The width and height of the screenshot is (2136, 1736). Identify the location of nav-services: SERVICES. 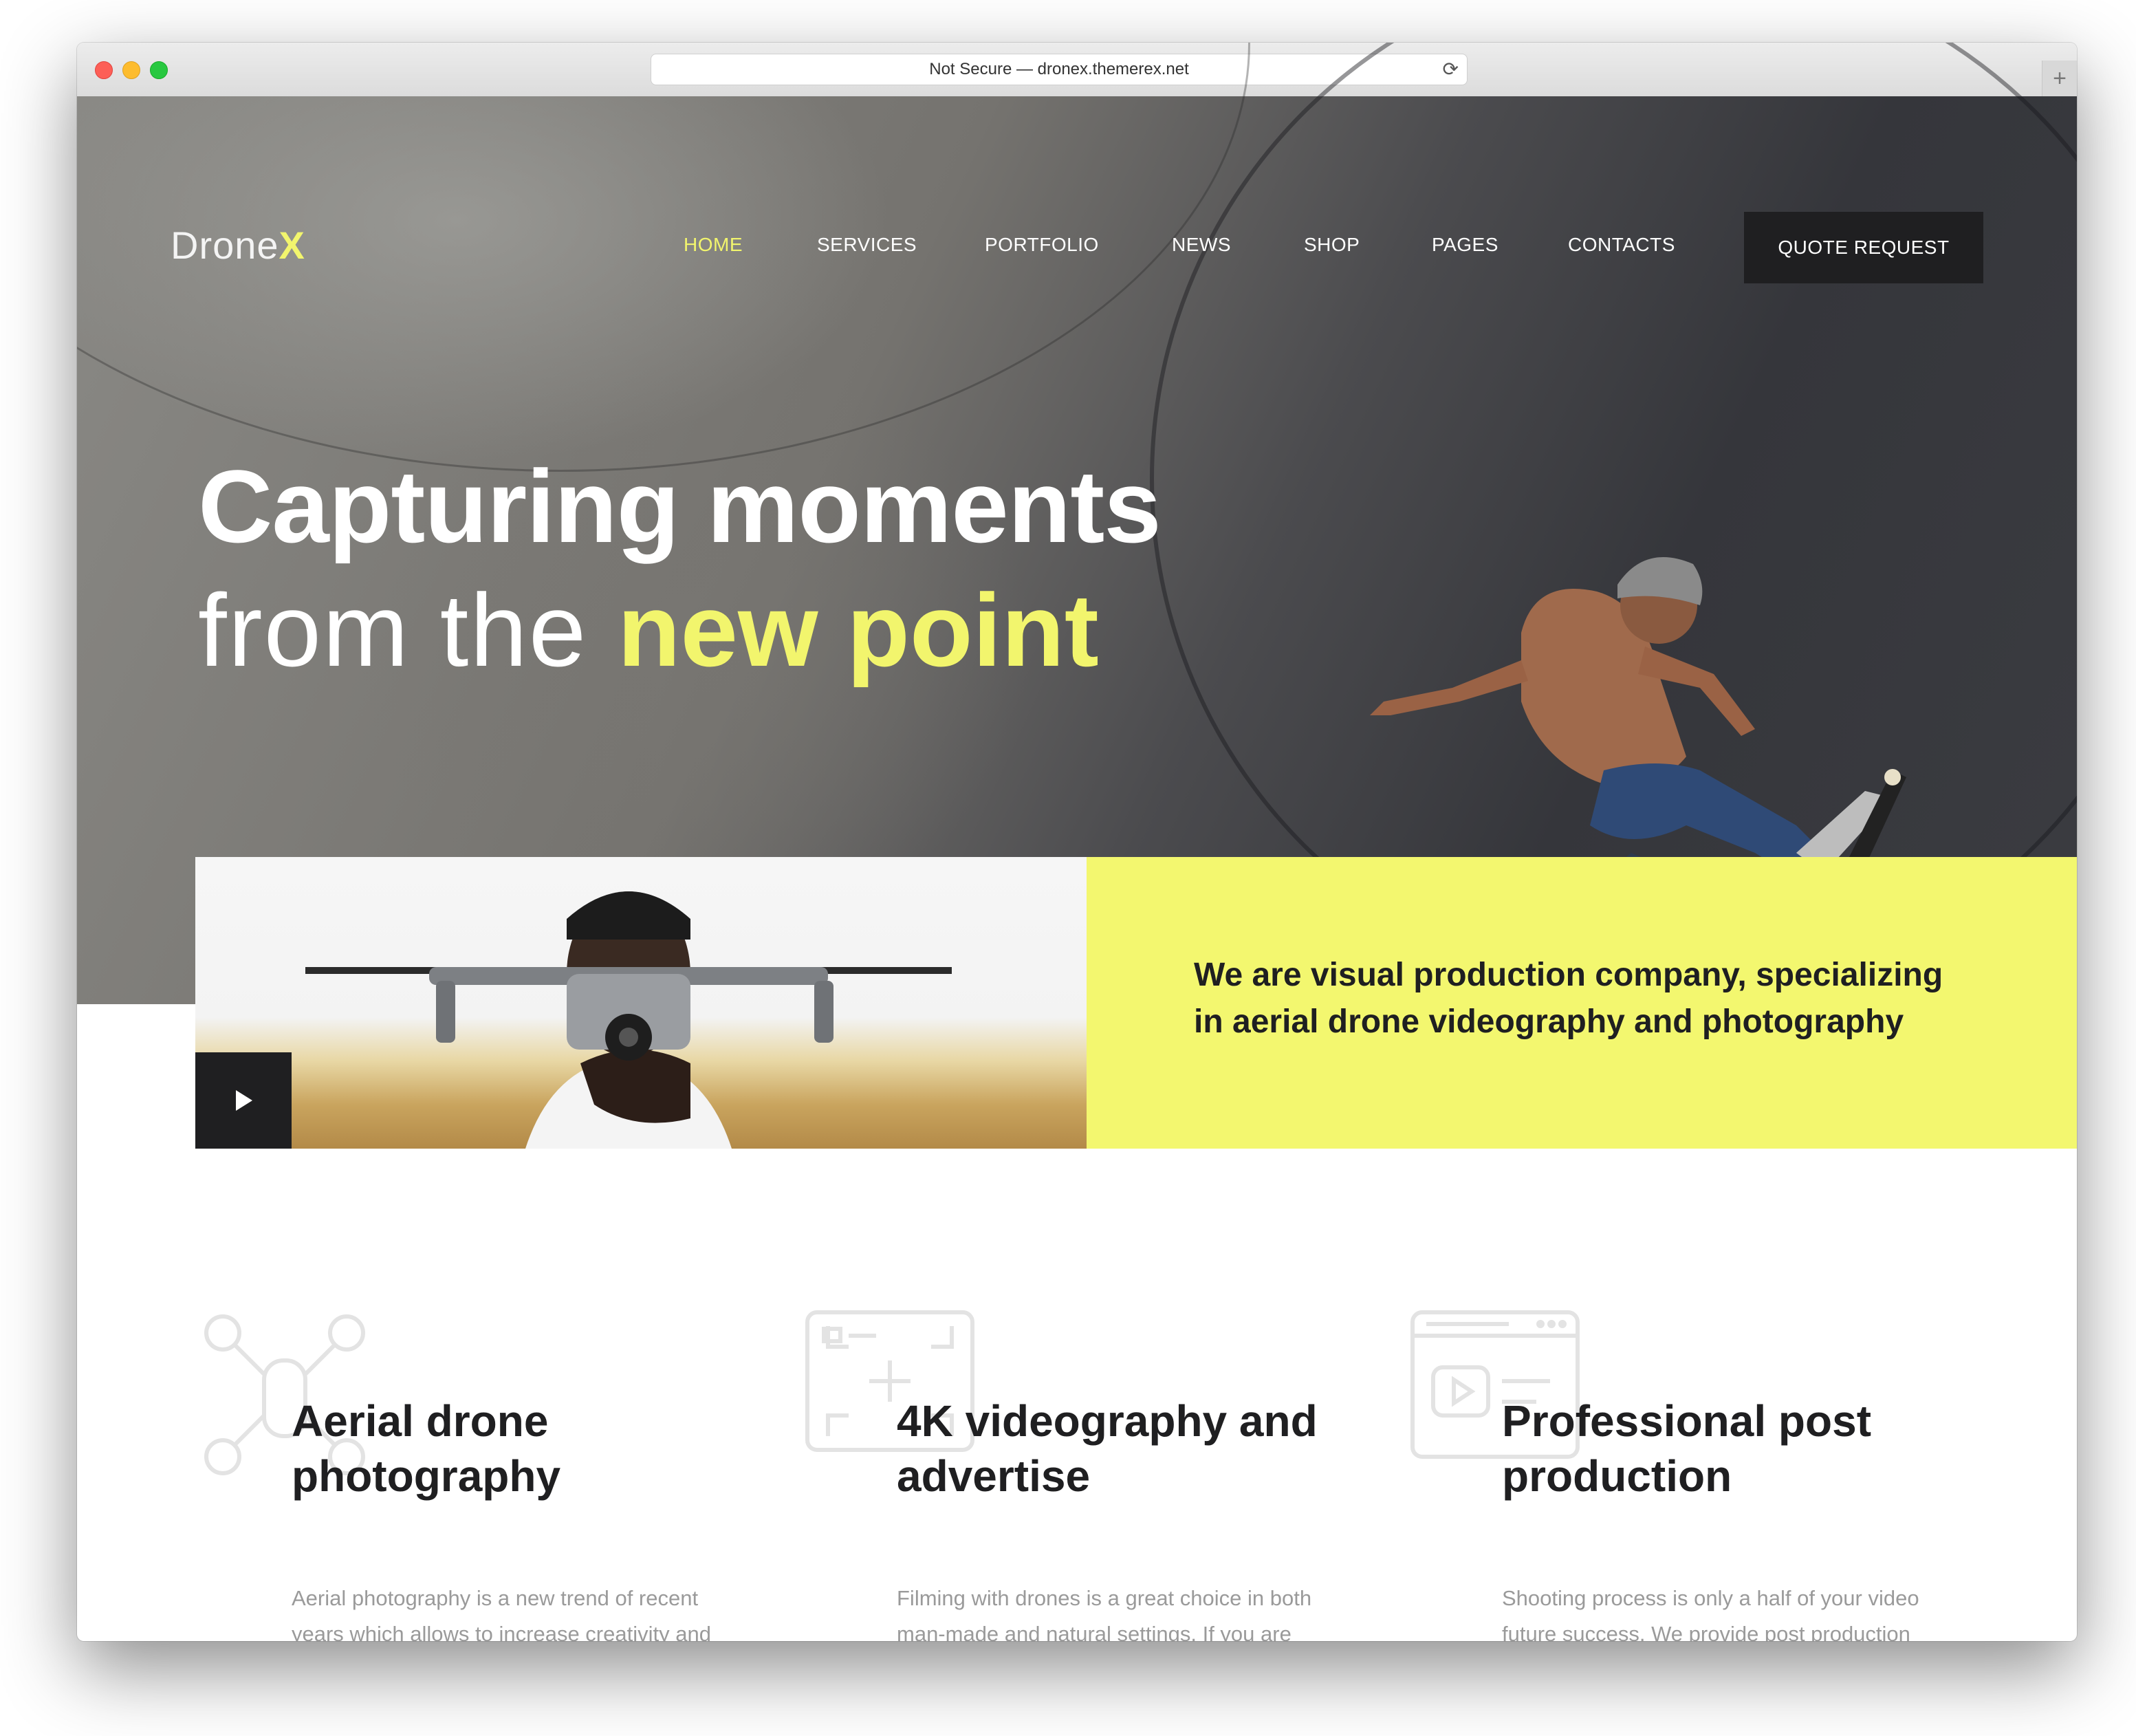
(867, 245).